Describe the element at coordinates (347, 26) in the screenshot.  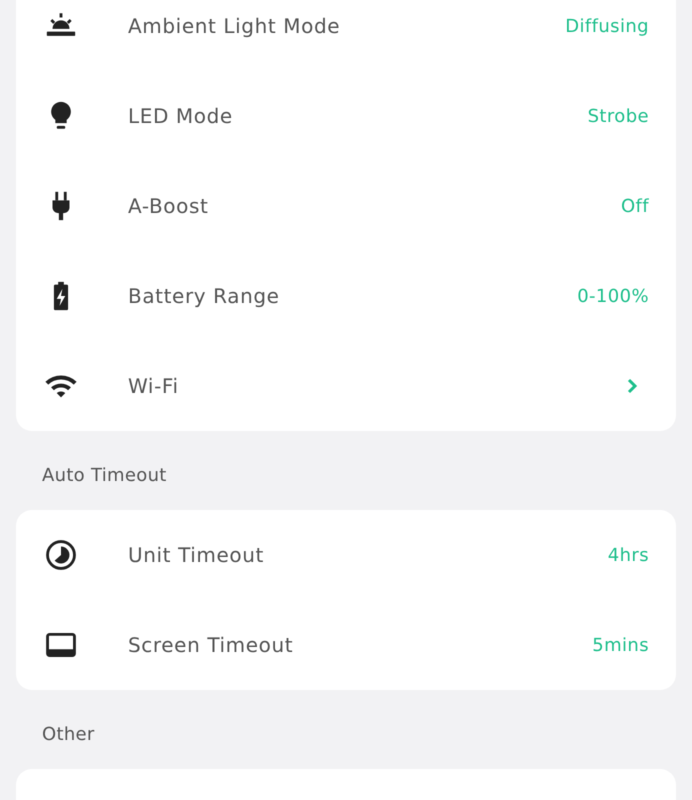
I see `setting-label: Ambient Light Mode` at that location.